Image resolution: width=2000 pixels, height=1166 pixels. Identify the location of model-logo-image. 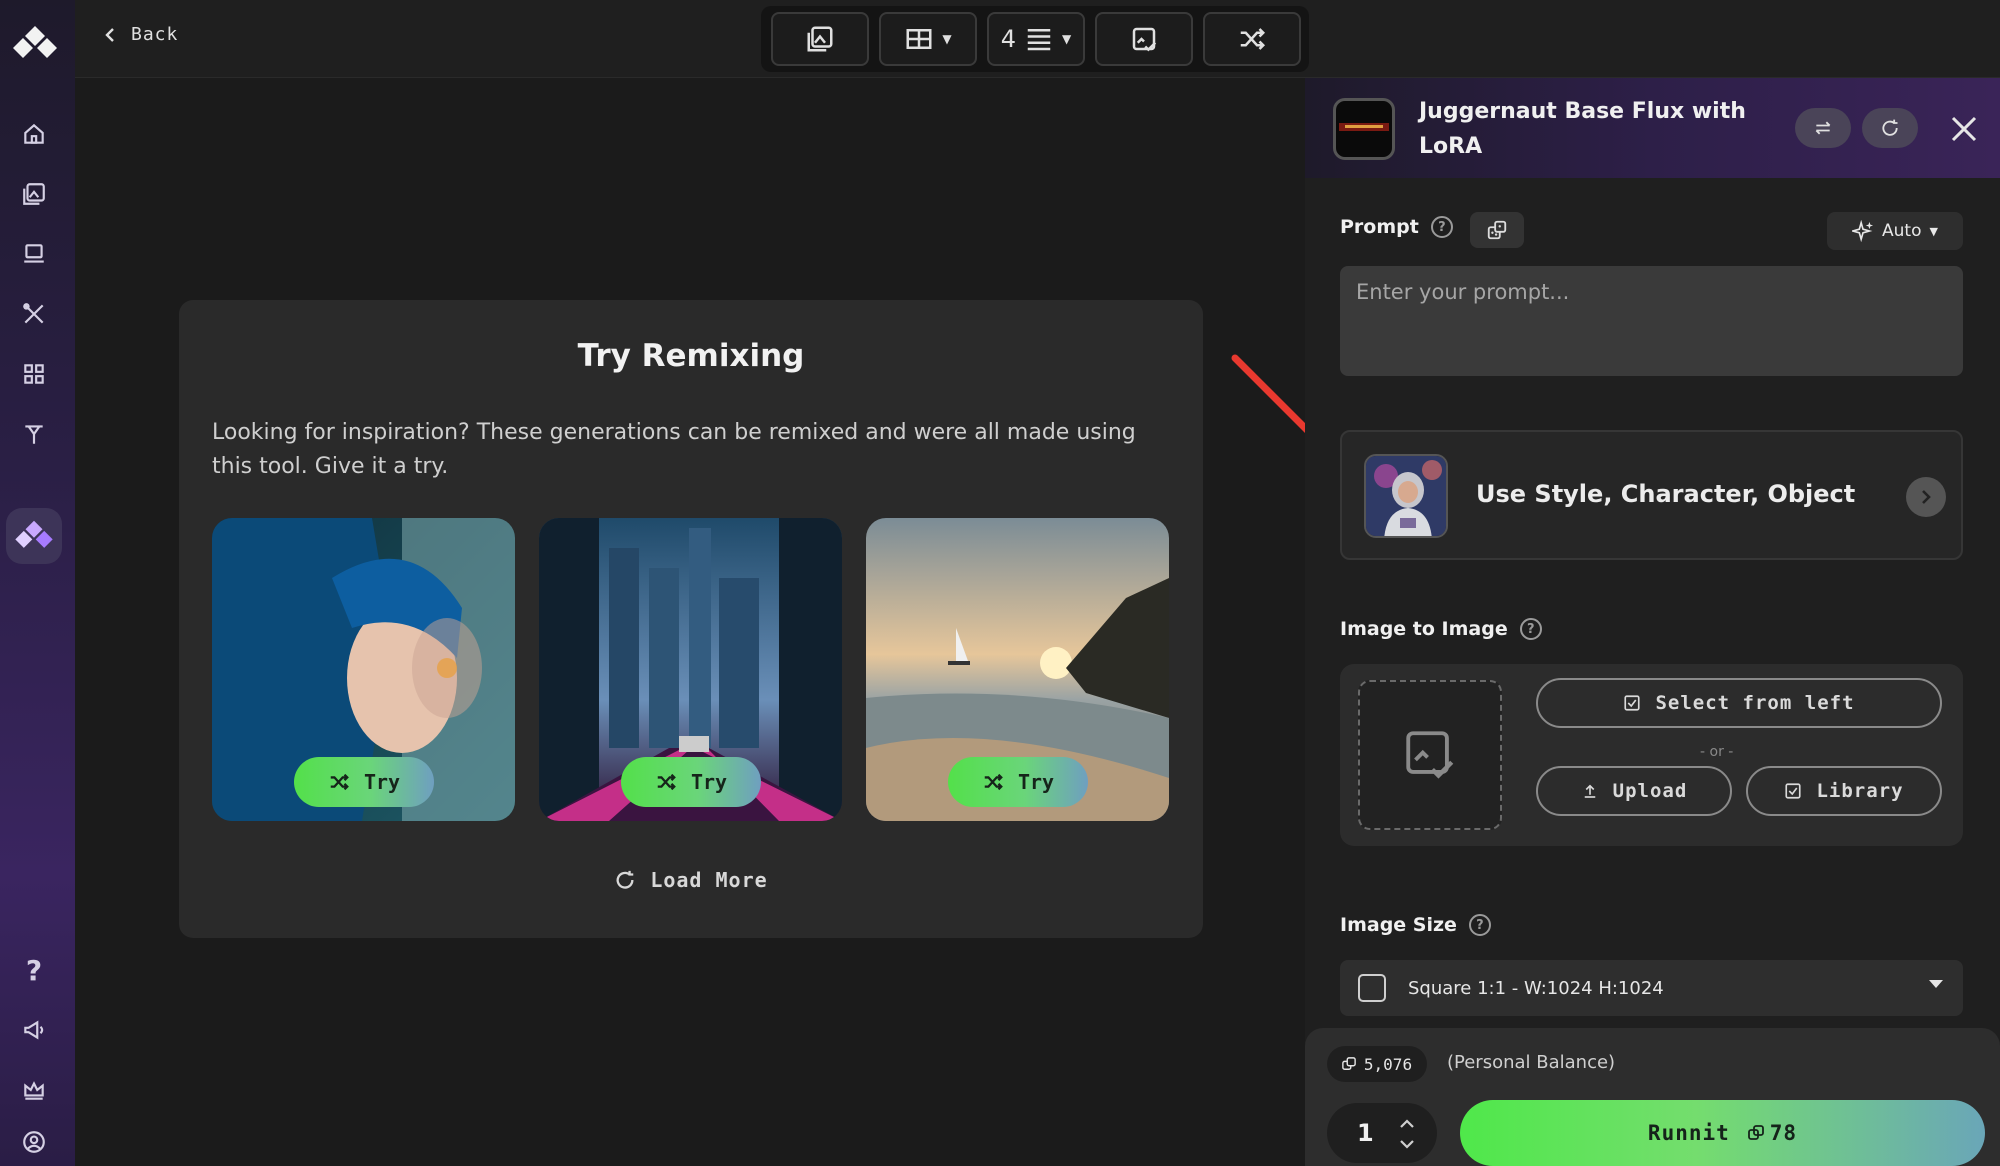
(1364, 127).